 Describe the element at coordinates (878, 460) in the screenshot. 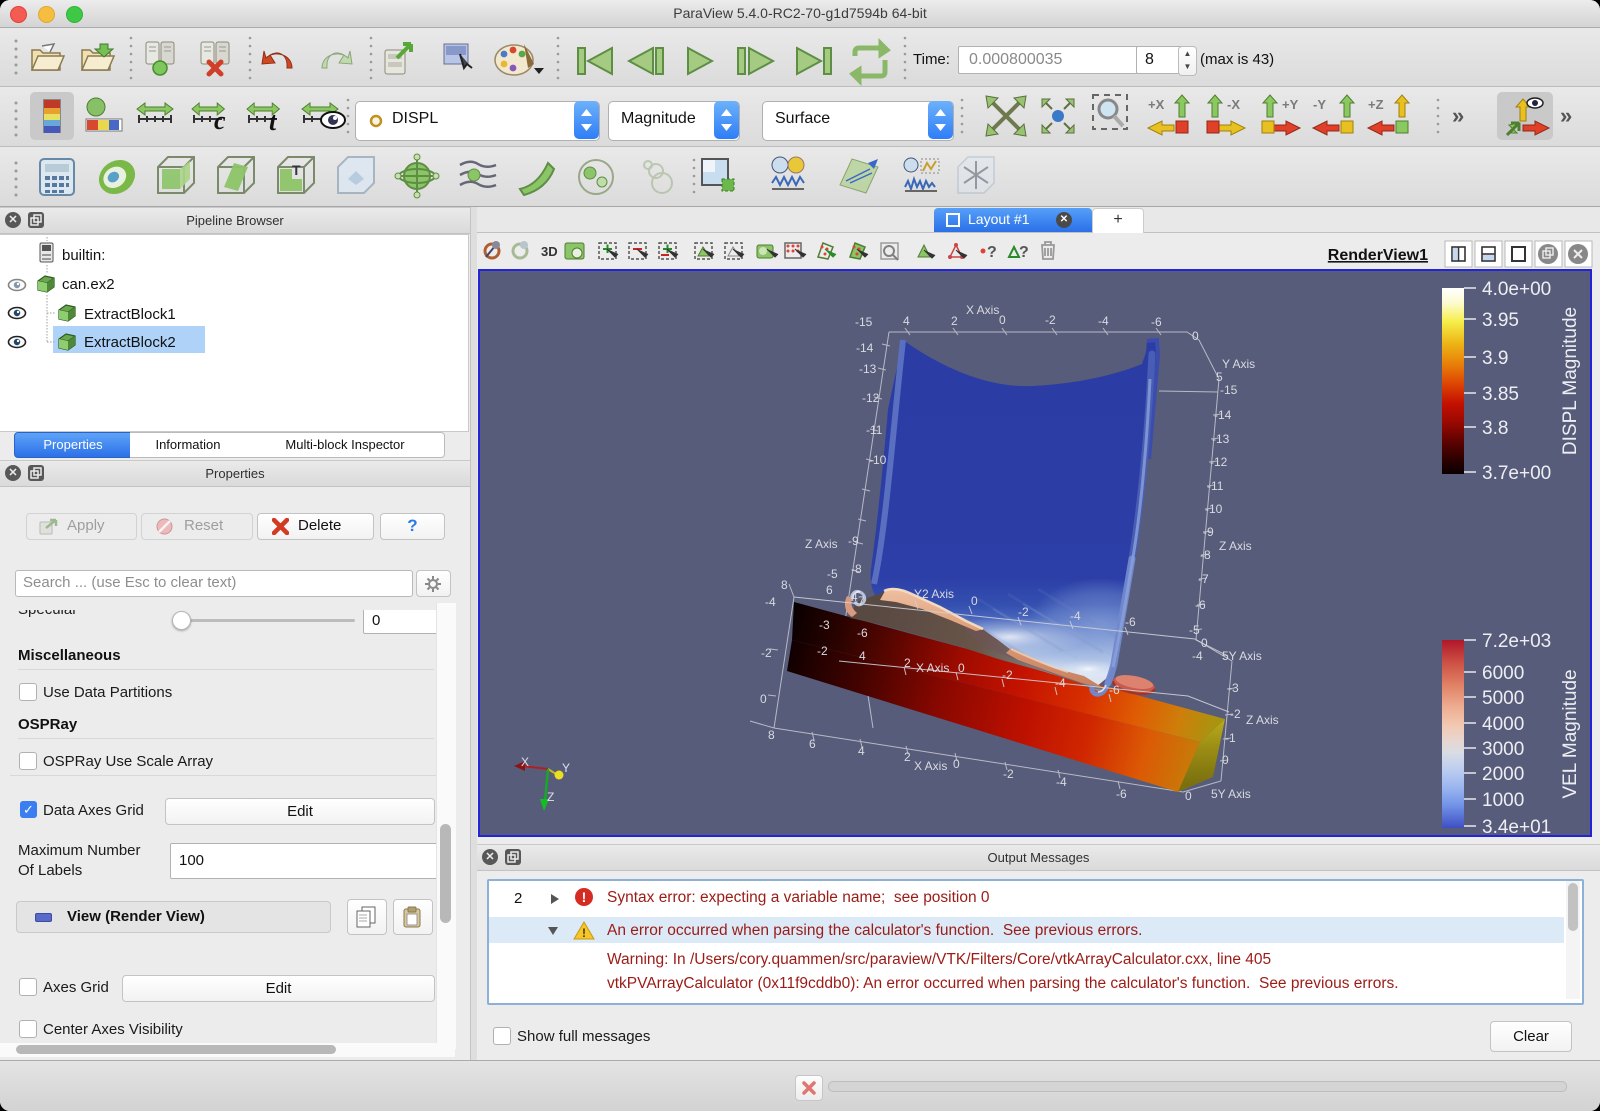

I see `svg-text: -10` at that location.